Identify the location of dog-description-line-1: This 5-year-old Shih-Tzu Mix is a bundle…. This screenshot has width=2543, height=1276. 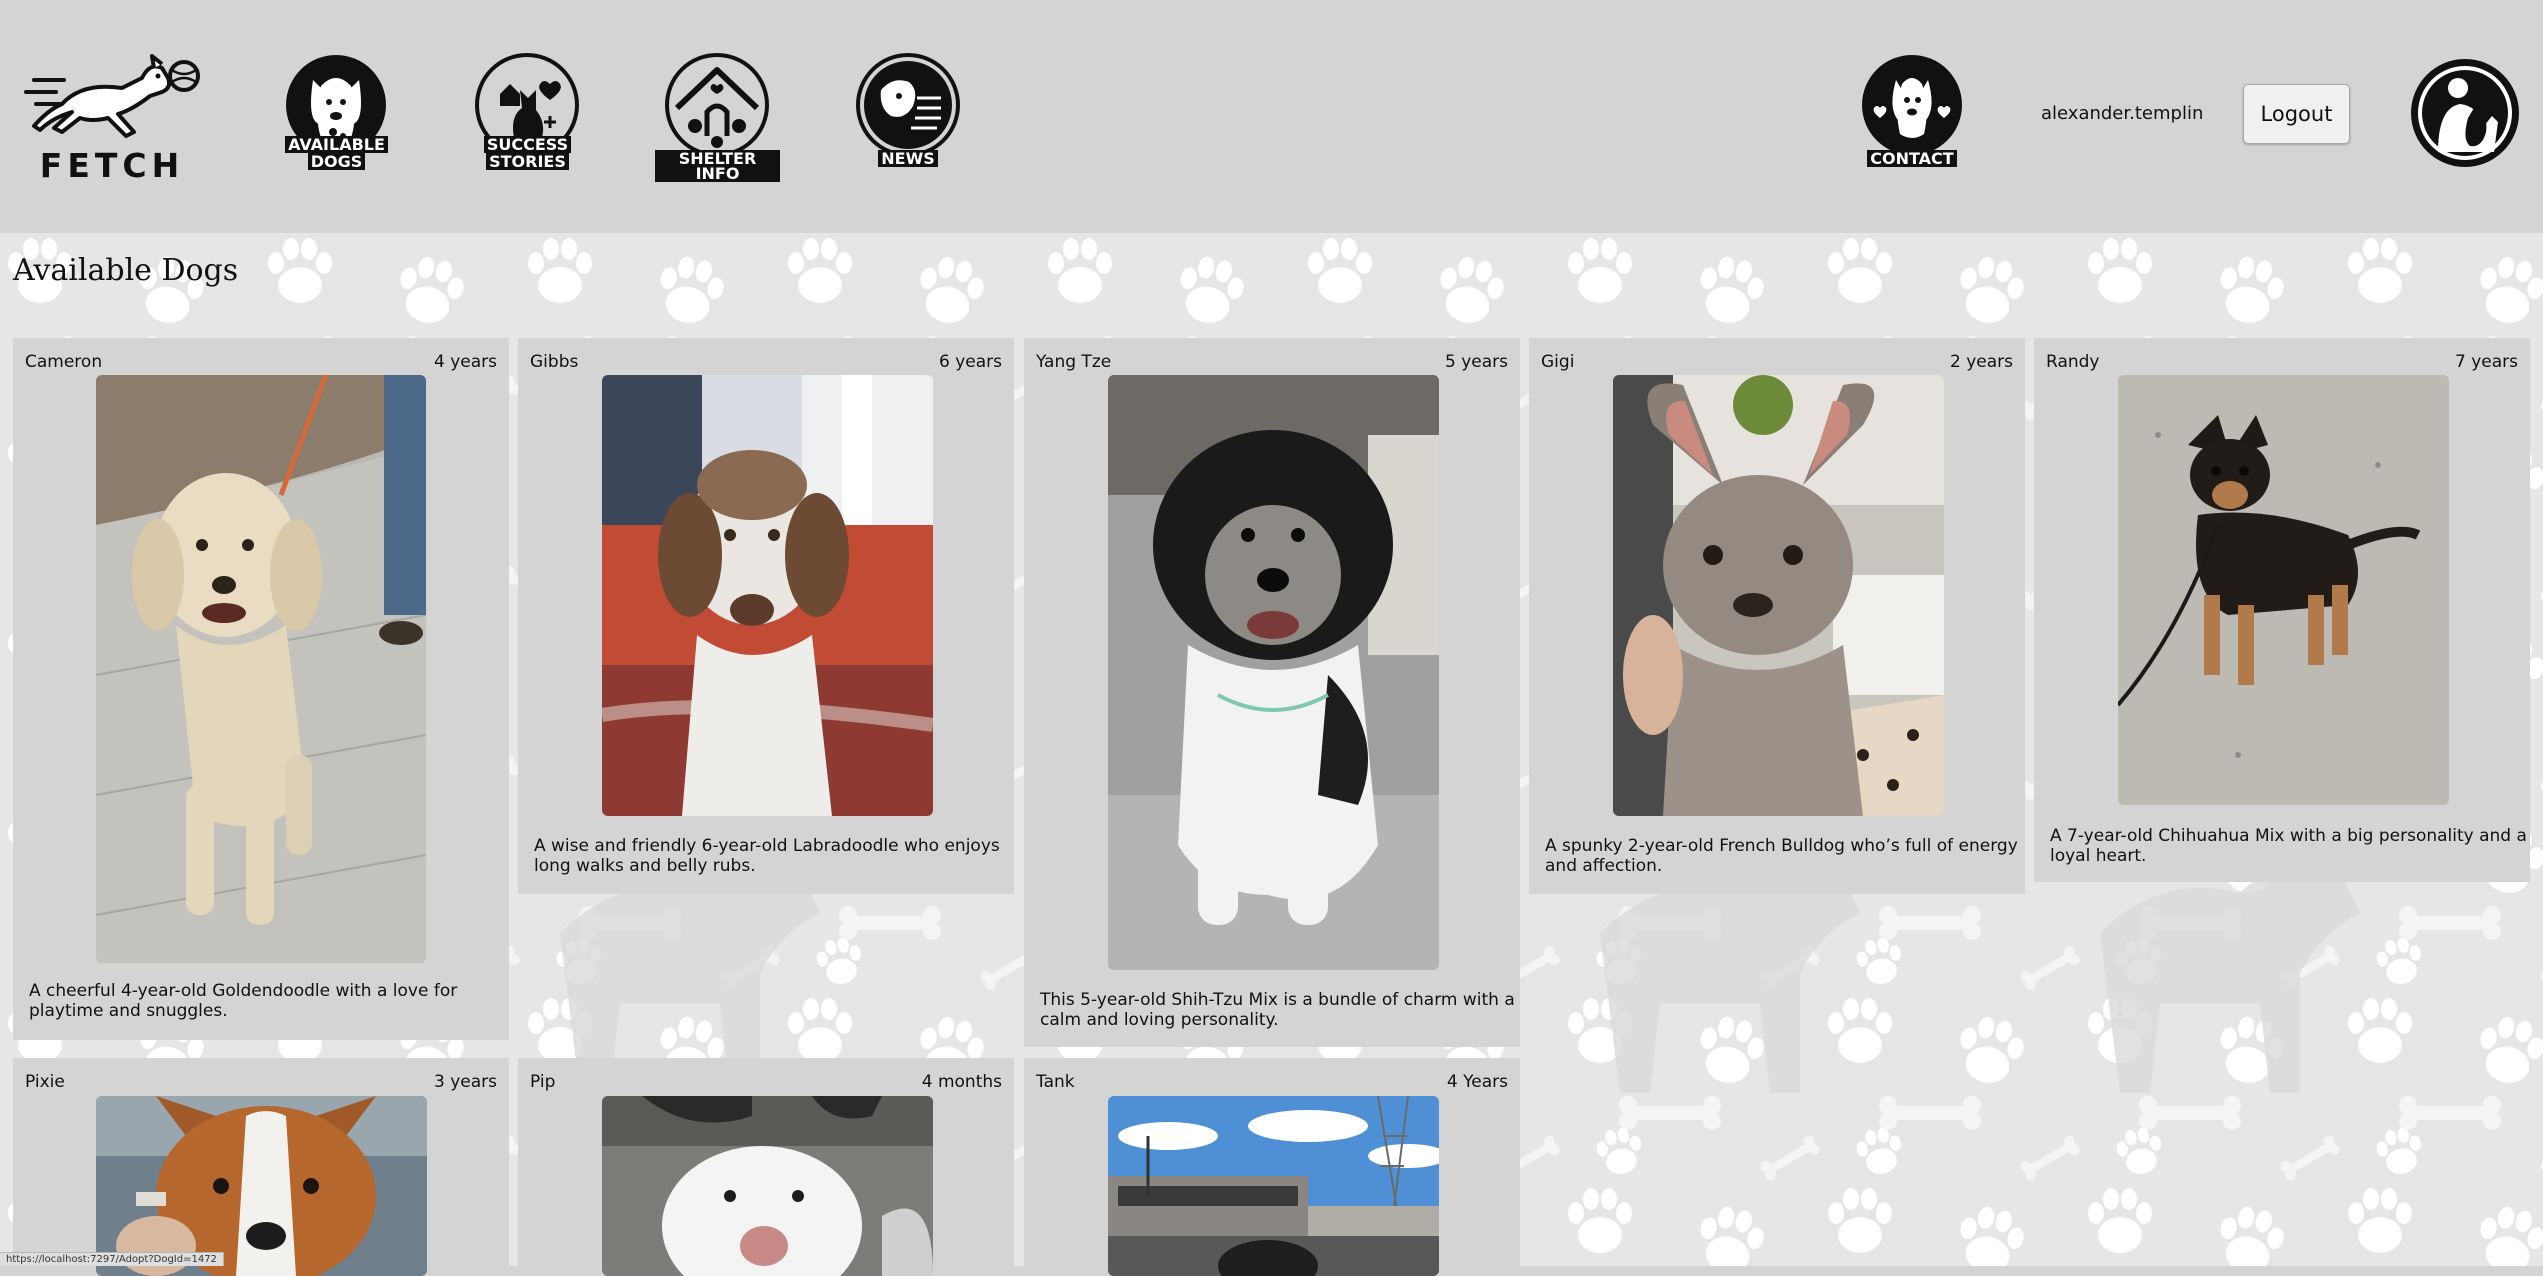
(1277, 1000).